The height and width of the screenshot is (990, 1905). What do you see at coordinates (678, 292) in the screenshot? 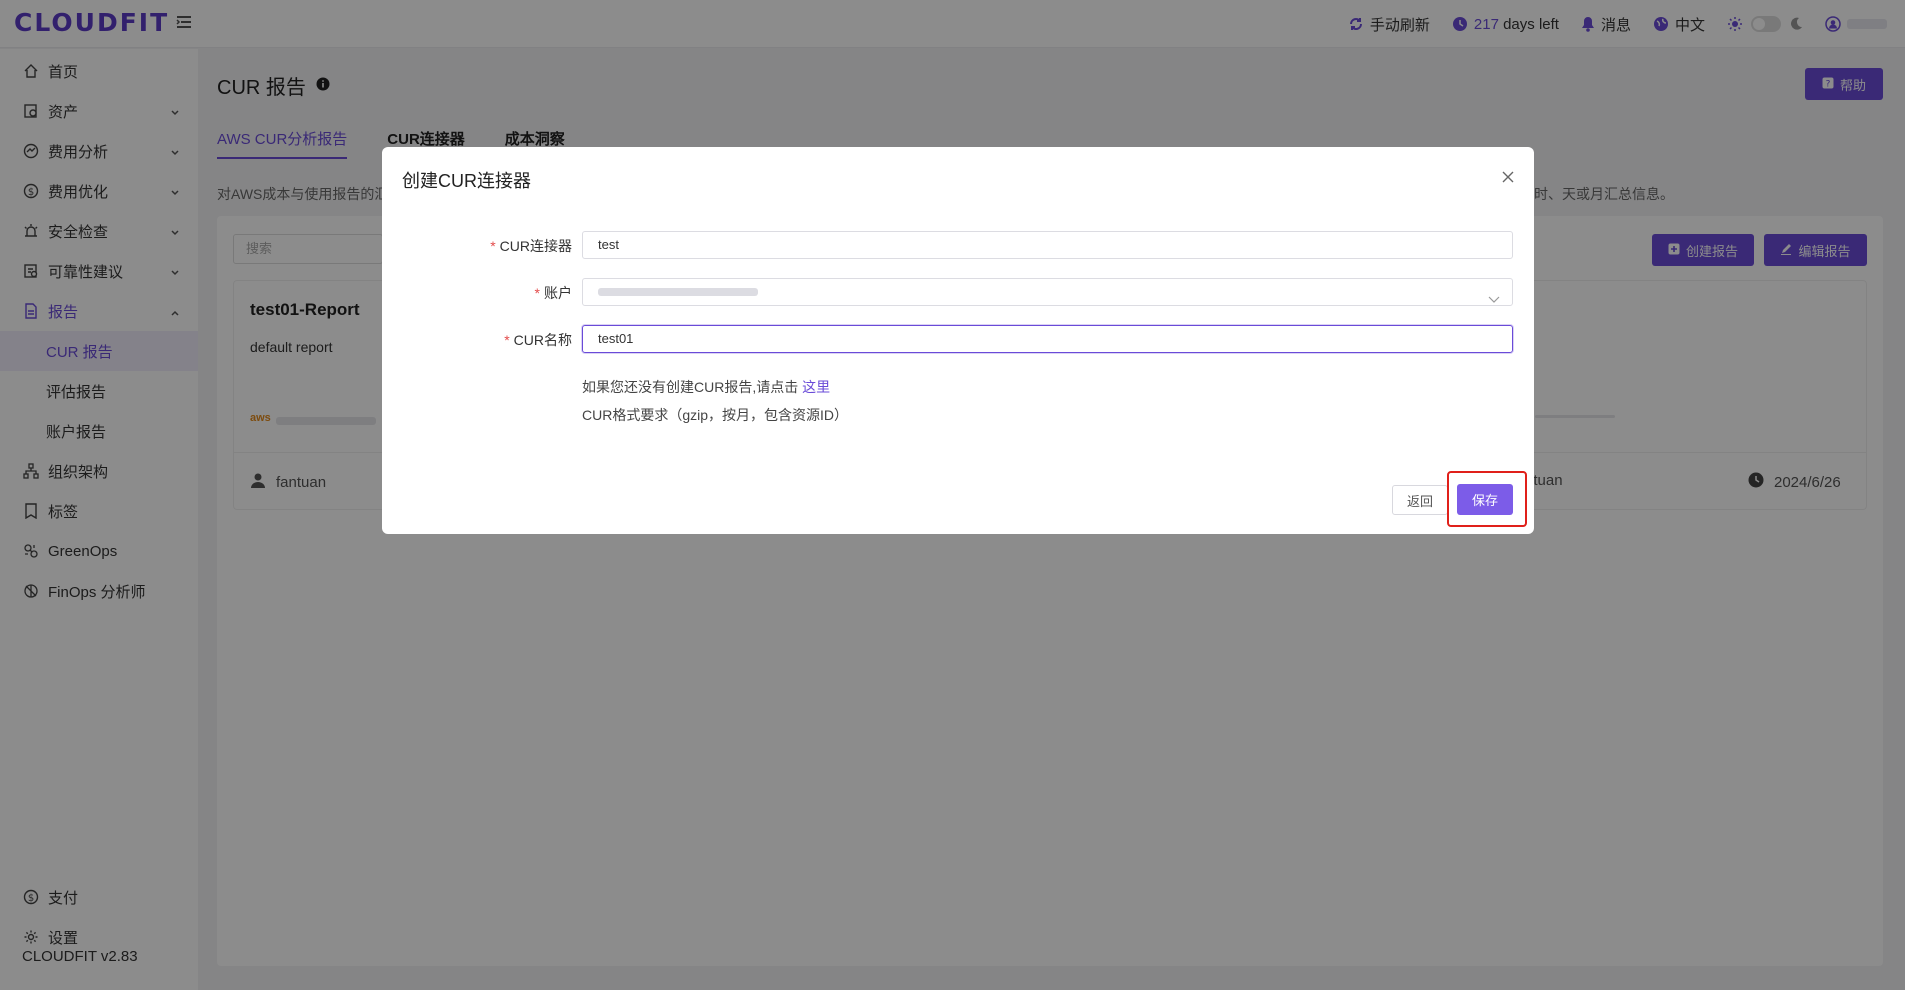
I see `account-value-blurred` at bounding box center [678, 292].